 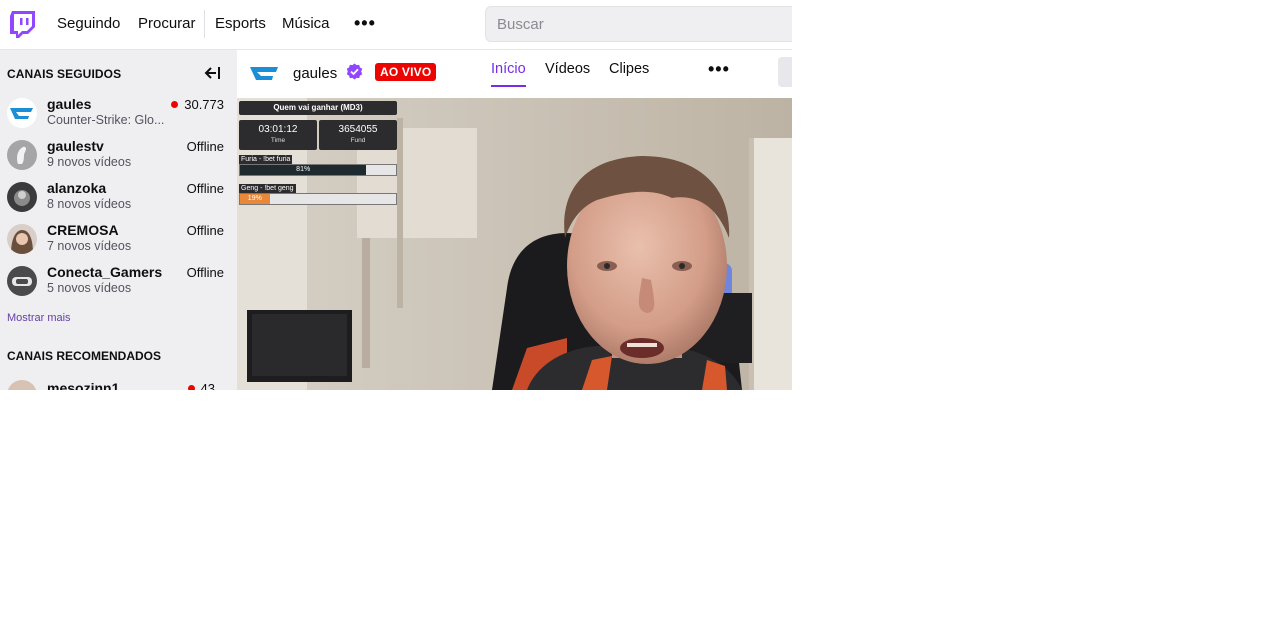 I want to click on vr-headset-icon, so click(x=22, y=281).